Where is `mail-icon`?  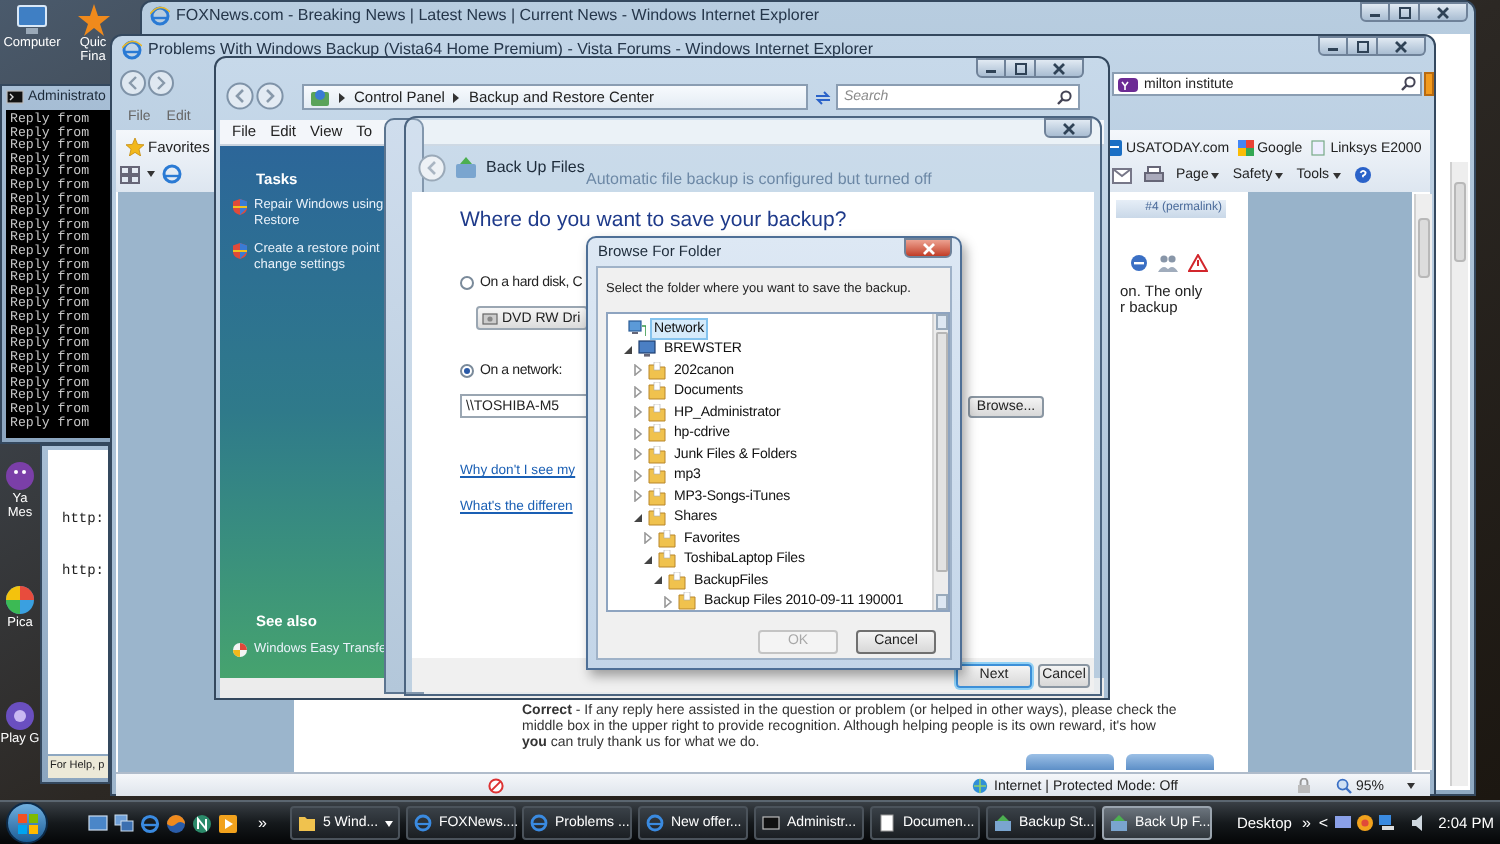
mail-icon is located at coordinates (1122, 175).